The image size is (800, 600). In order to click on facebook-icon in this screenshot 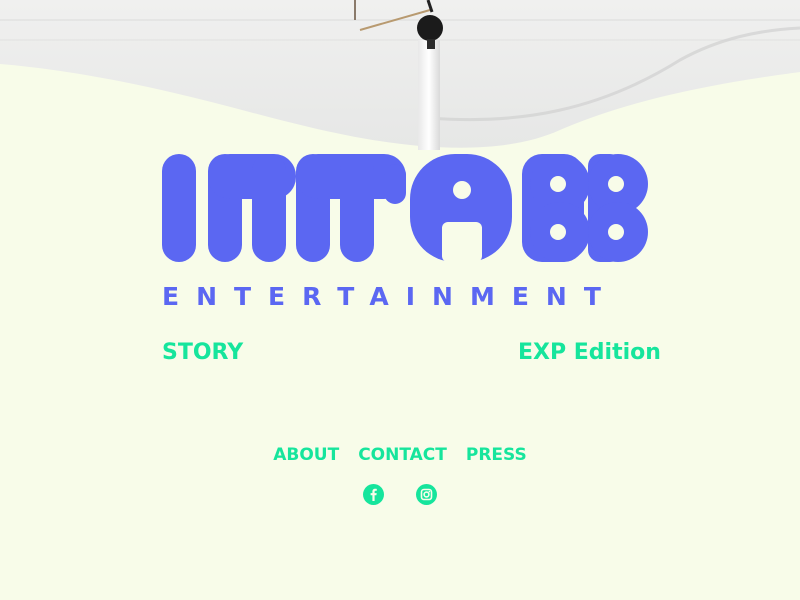, I will do `click(373, 494)`.